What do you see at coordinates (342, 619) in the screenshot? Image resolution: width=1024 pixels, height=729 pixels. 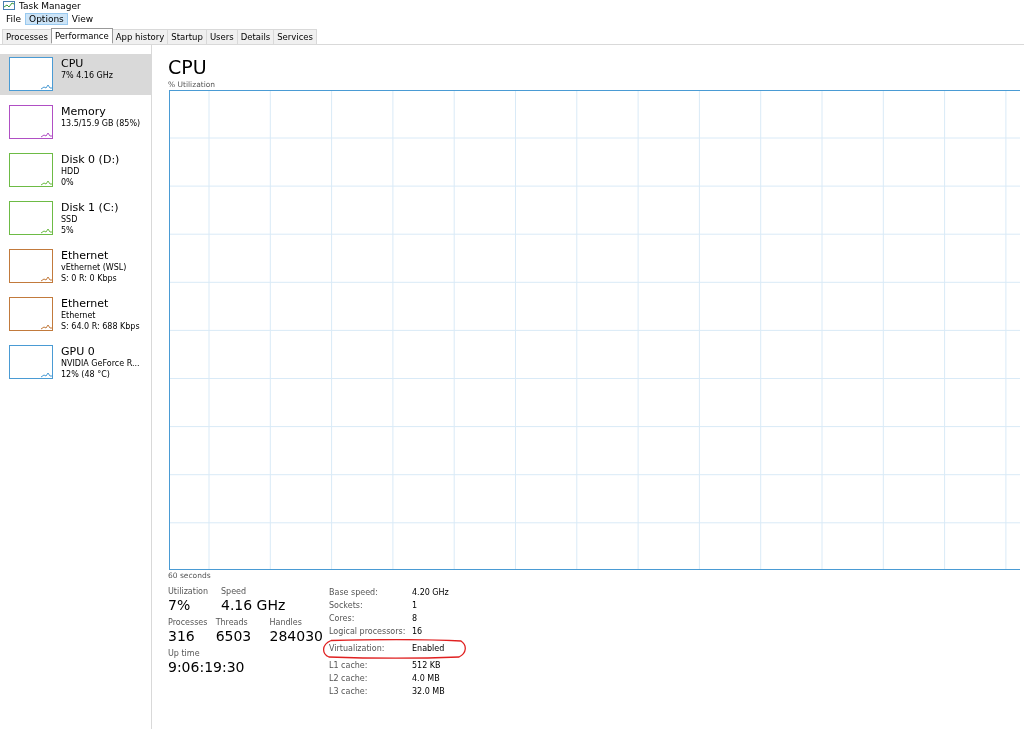 I see `detail-label: Cores:` at bounding box center [342, 619].